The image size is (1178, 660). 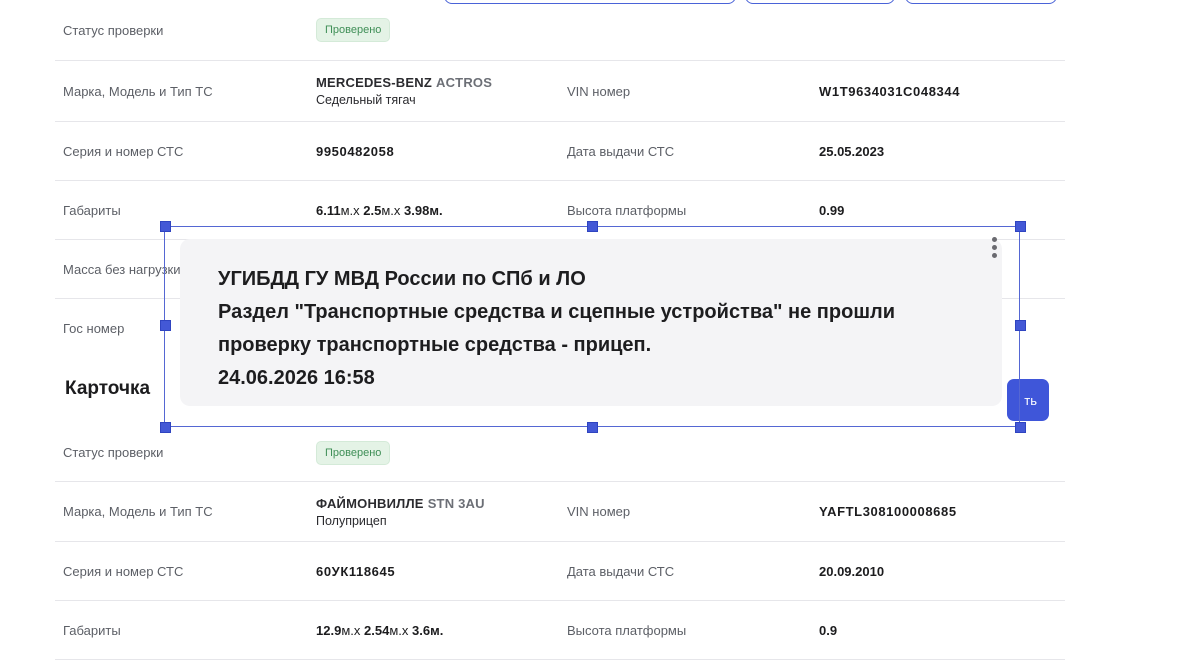 I want to click on dims-value: 12.9м.x 2.54м.x 3.6м., so click(x=380, y=630).